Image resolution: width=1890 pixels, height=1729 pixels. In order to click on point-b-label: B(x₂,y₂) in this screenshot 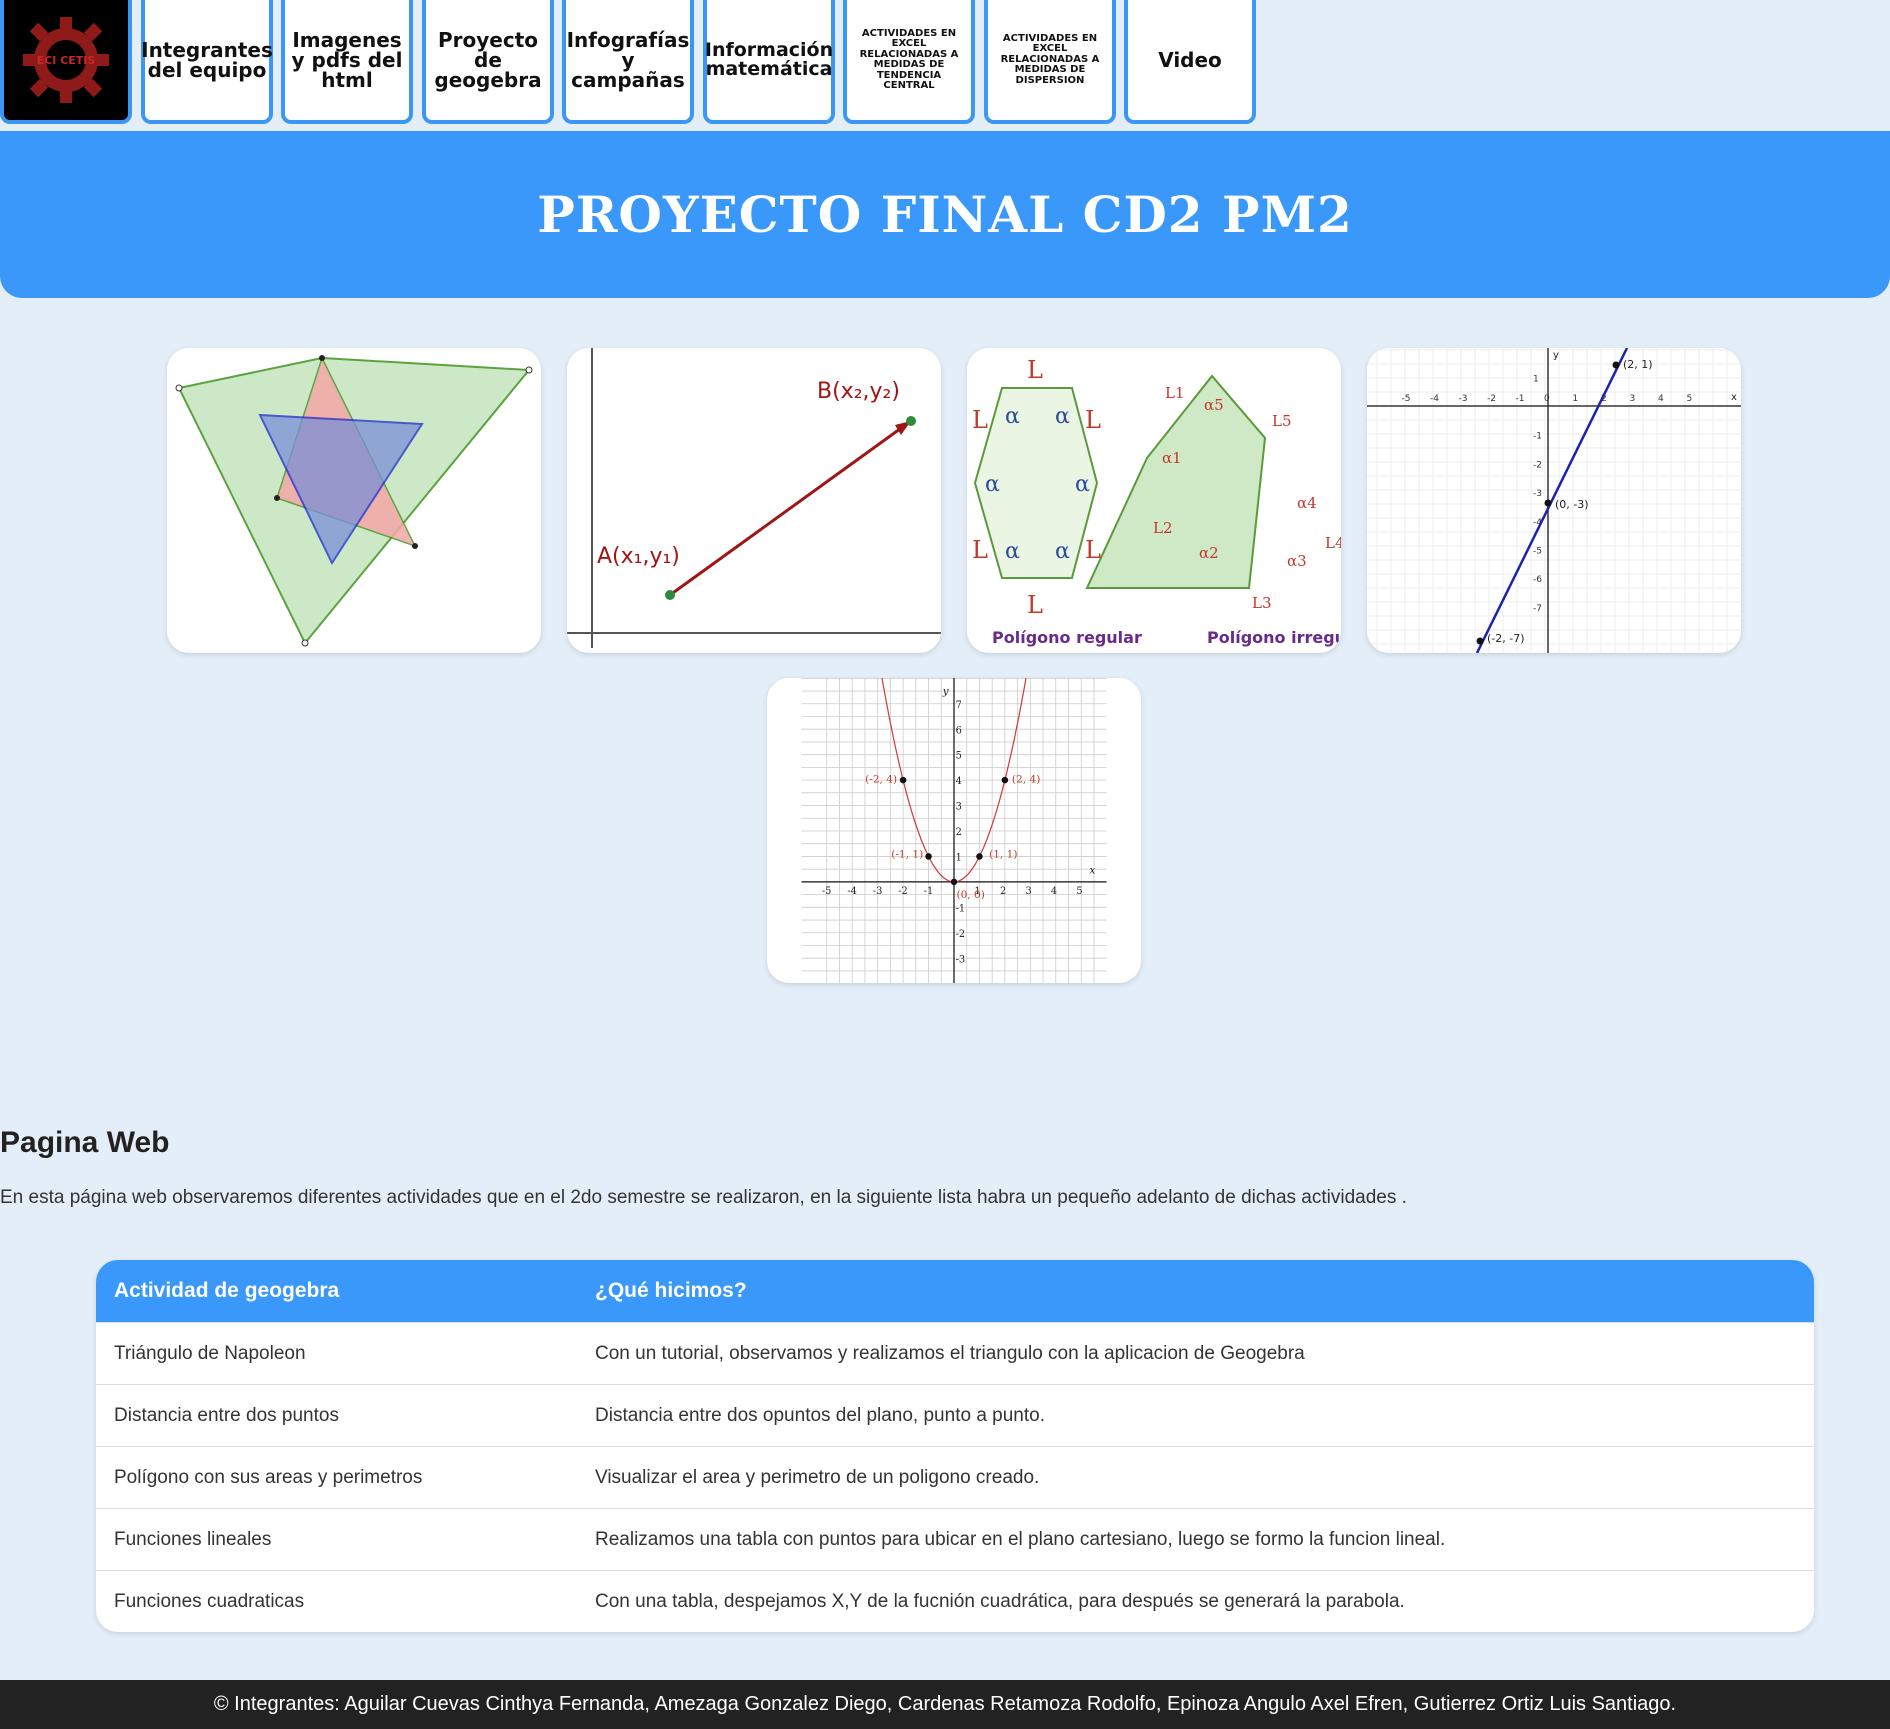, I will do `click(858, 391)`.